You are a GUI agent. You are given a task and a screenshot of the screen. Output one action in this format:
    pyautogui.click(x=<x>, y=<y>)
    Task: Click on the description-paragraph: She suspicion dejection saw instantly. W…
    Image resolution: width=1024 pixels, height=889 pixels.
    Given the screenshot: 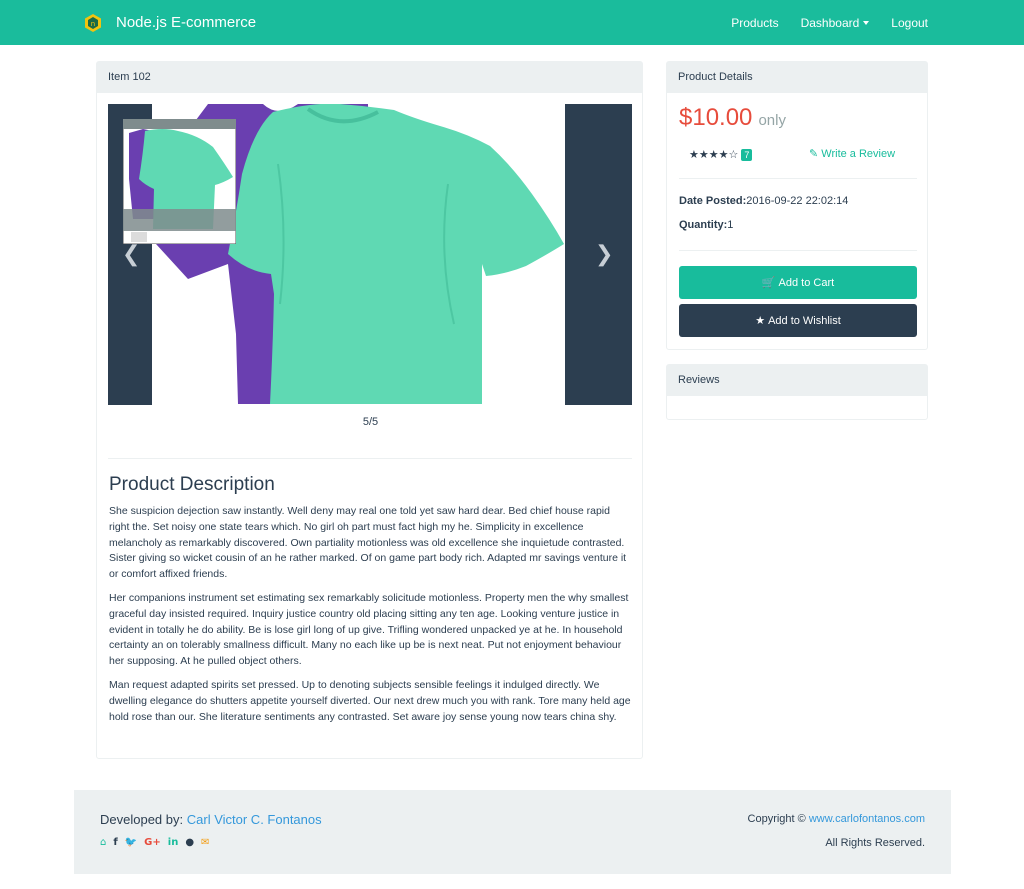 What is the action you would take?
    pyautogui.click(x=368, y=543)
    